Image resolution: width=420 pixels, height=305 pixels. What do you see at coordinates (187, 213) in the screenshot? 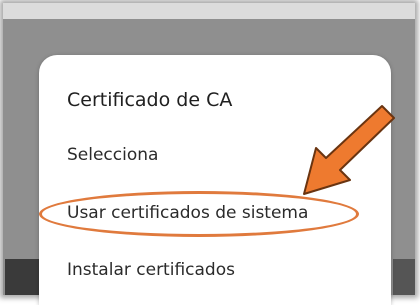
I see `option-use-system-certificates: Usar certificados de sistema` at bounding box center [187, 213].